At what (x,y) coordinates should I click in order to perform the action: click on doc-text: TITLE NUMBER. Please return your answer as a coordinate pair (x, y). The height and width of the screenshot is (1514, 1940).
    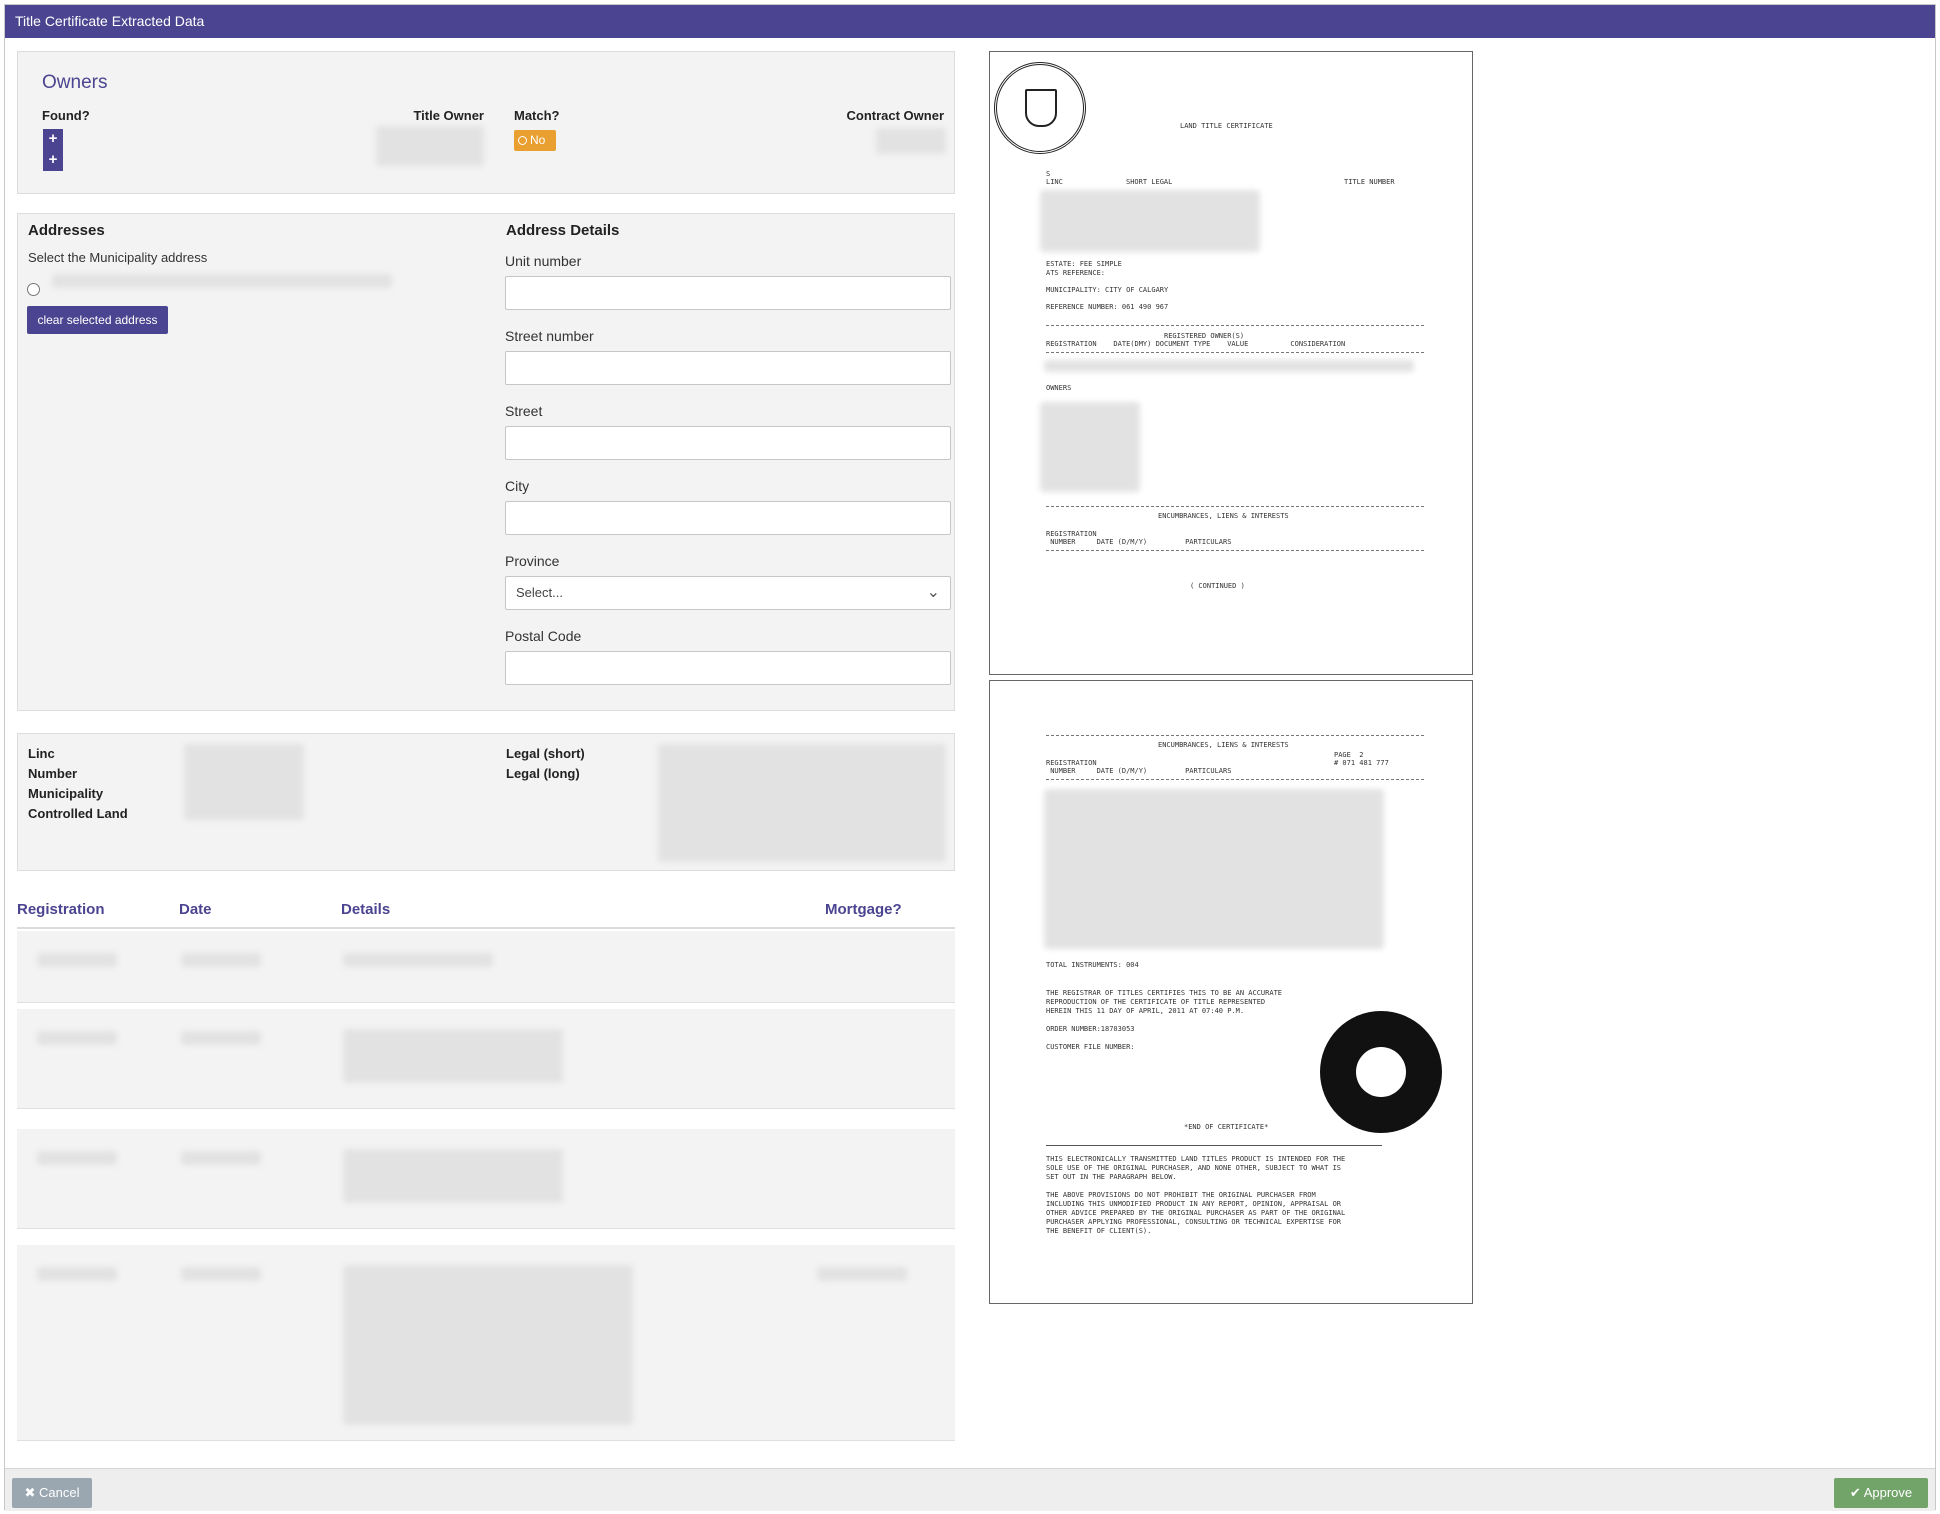
    Looking at the image, I should click on (1369, 182).